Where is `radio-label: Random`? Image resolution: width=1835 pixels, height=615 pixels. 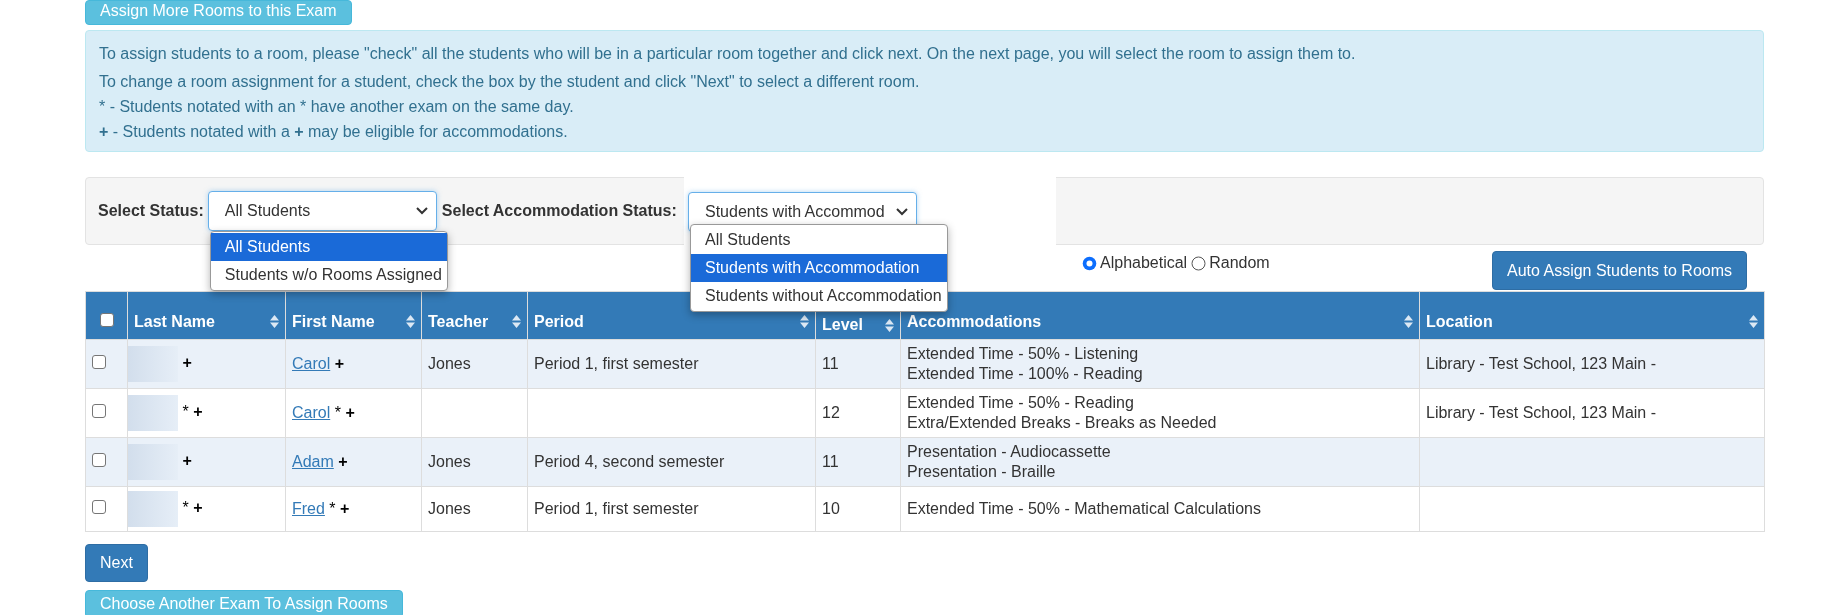
radio-label: Random is located at coordinates (1239, 263).